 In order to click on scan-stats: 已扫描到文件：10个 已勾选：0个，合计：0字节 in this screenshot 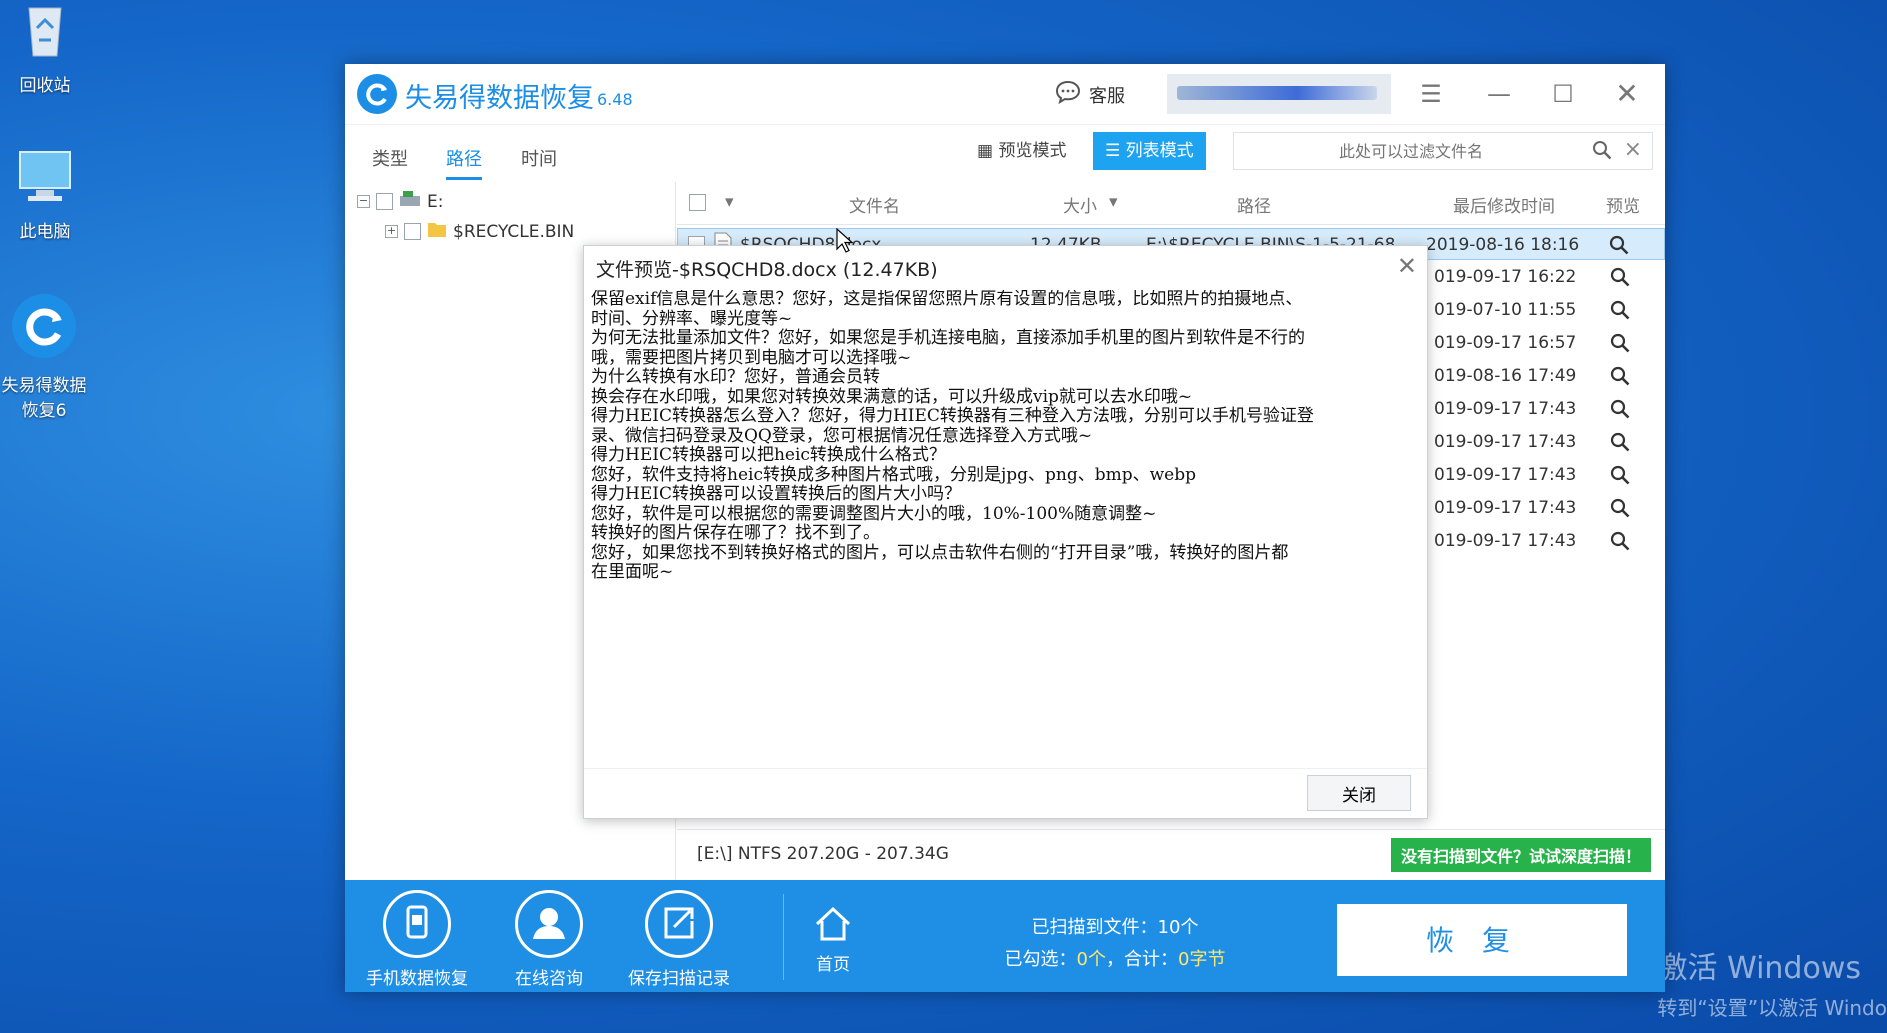, I will do `click(1115, 944)`.